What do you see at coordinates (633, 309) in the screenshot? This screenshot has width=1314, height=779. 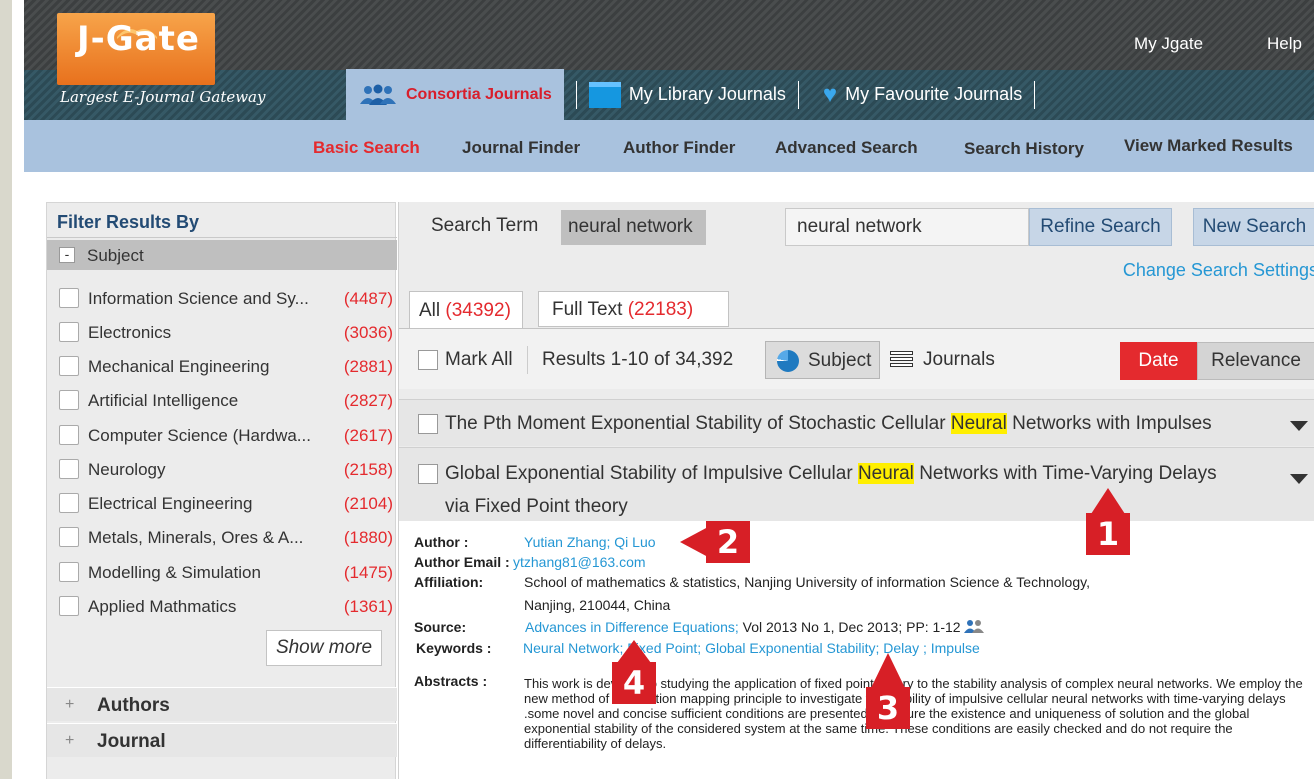 I see `tab-full-text: Full Text (22183)` at bounding box center [633, 309].